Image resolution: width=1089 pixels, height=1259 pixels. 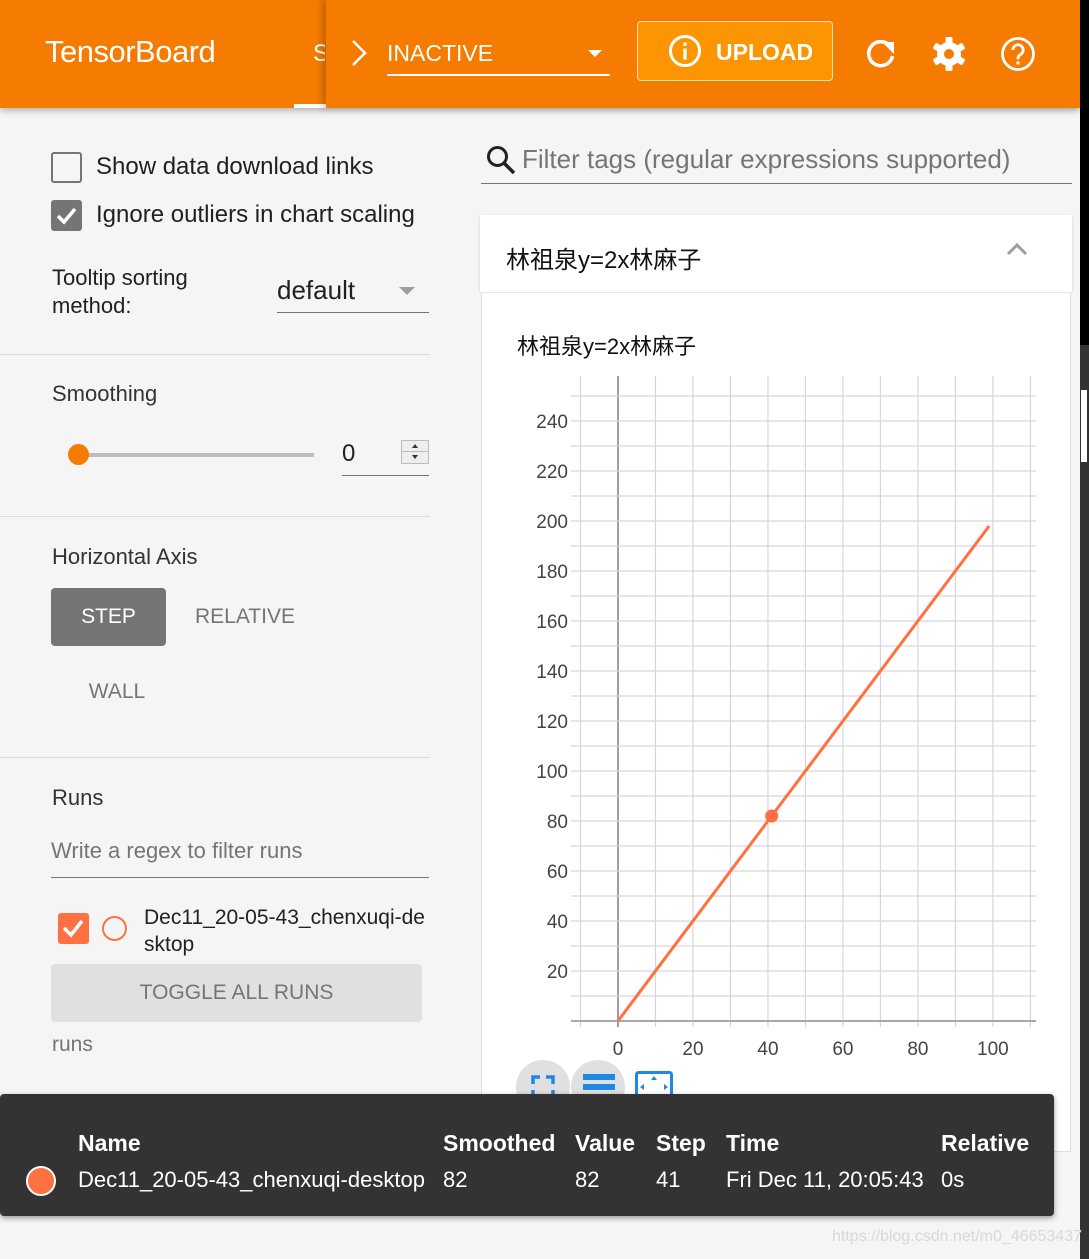 I want to click on upload-button: UPLOAD, so click(x=735, y=51).